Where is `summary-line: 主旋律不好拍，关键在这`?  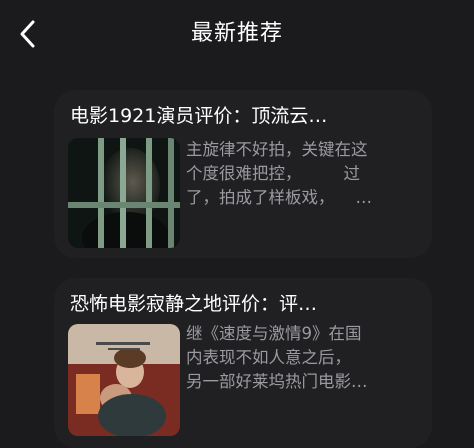 summary-line: 主旋律不好拍，关键在这 is located at coordinates (277, 149).